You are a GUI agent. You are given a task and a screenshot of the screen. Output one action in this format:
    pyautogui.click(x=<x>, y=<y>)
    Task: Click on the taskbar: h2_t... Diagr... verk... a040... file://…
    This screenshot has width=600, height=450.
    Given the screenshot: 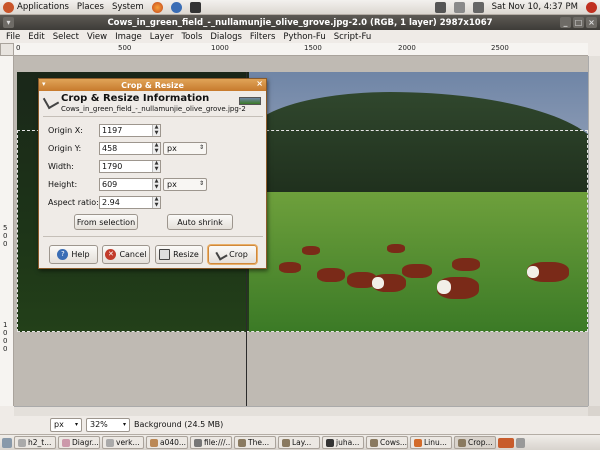 What is the action you would take?
    pyautogui.click(x=300, y=442)
    